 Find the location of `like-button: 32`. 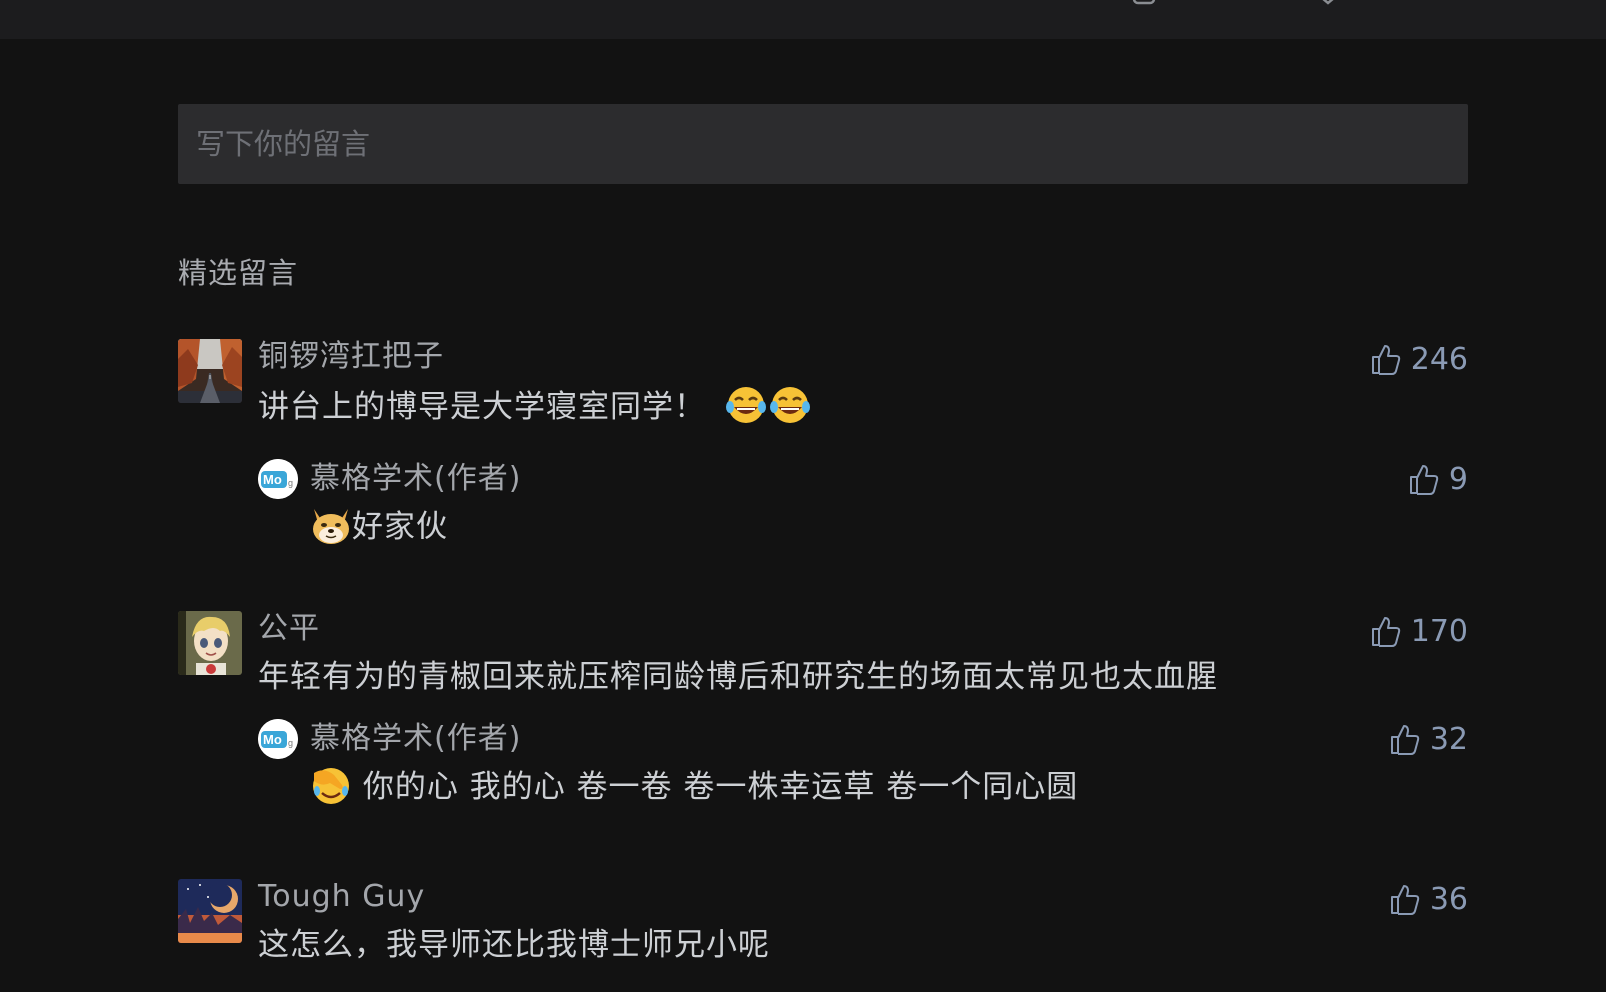

like-button: 32 is located at coordinates (1429, 739).